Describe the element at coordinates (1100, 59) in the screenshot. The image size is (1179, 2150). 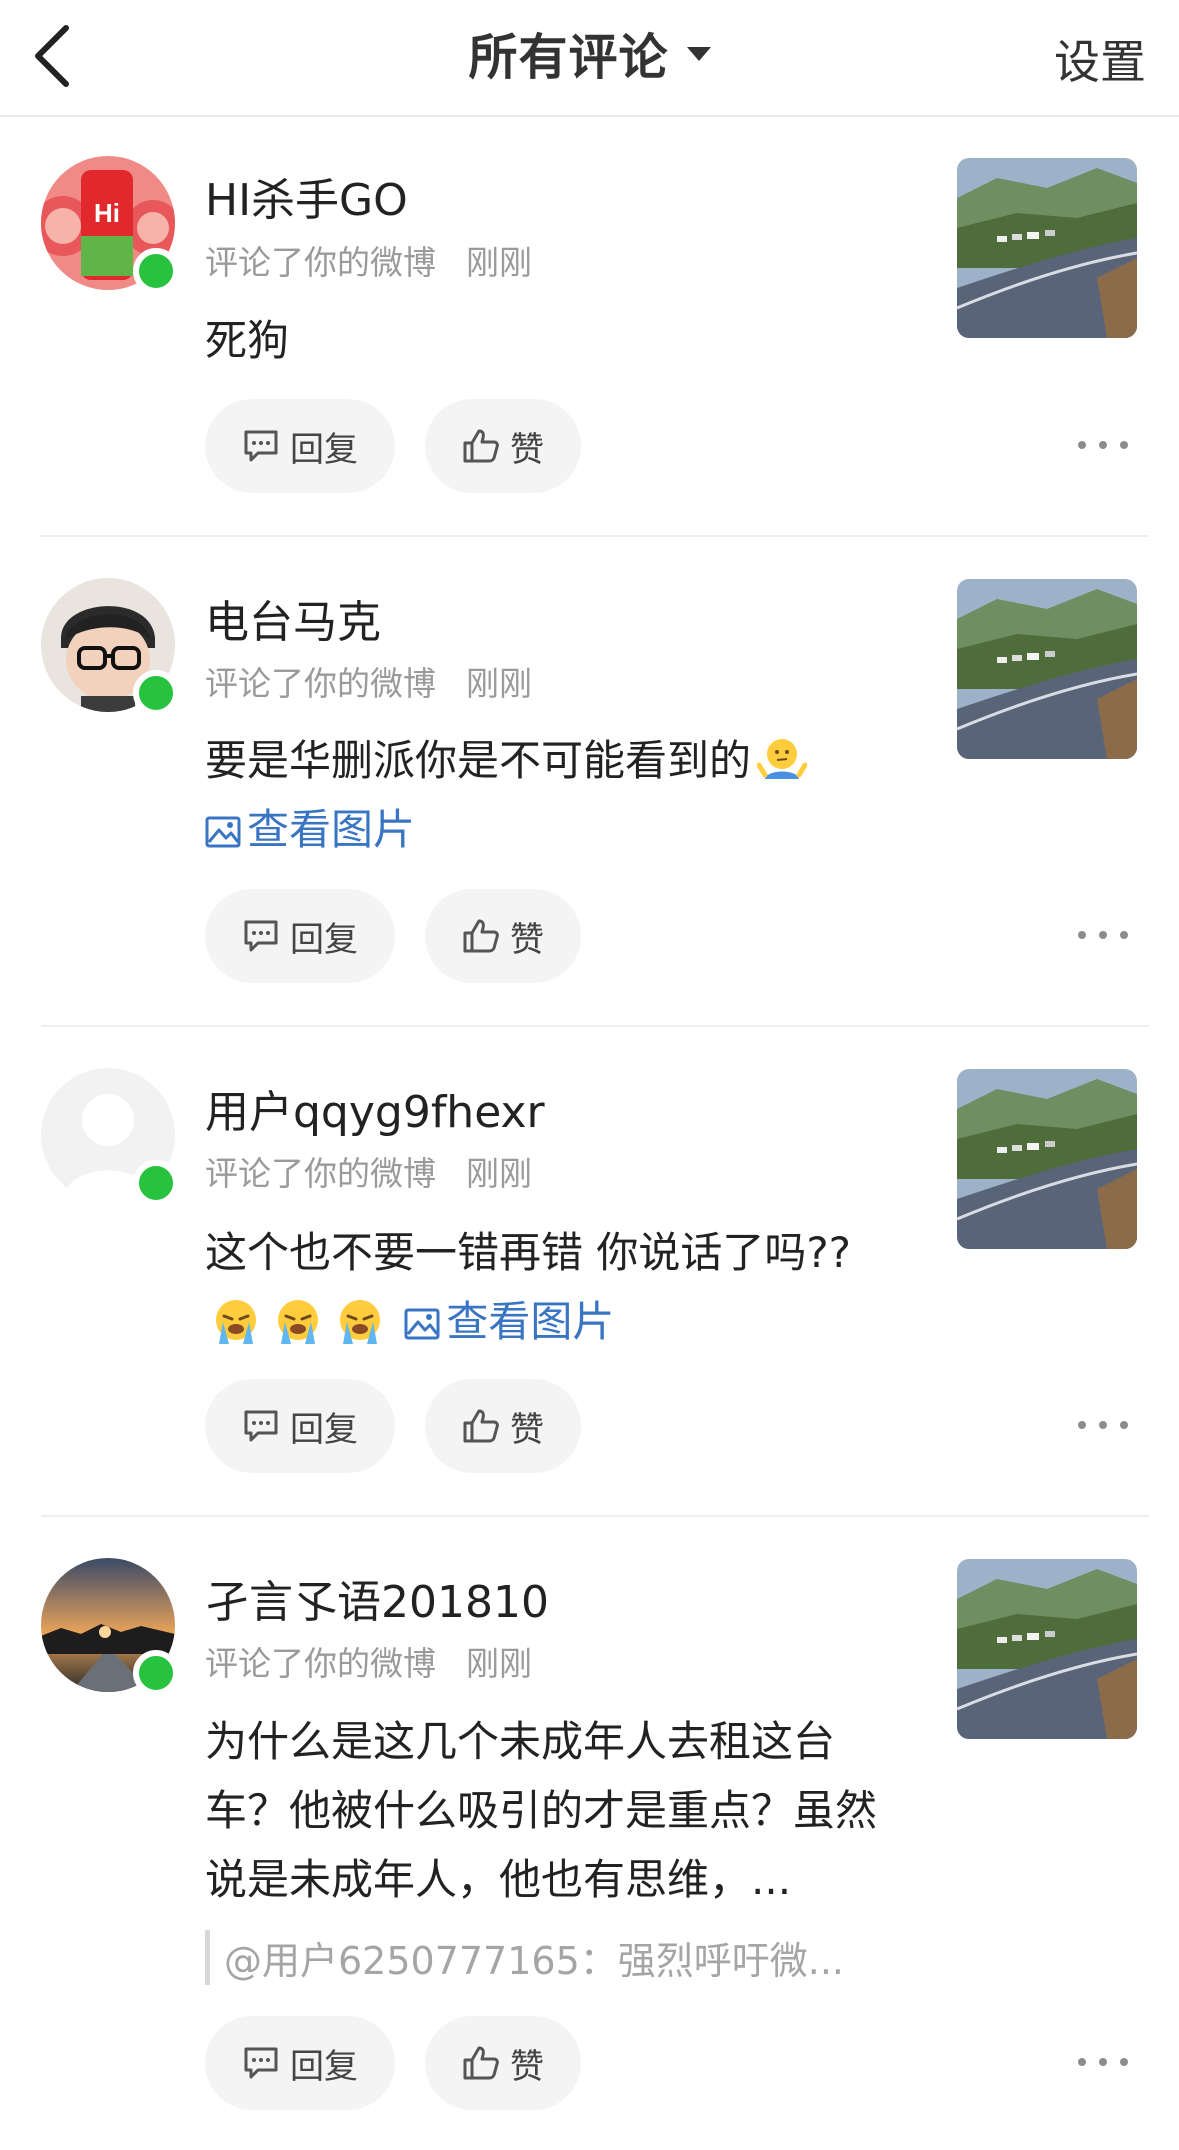
I see `settings-button: 设置` at that location.